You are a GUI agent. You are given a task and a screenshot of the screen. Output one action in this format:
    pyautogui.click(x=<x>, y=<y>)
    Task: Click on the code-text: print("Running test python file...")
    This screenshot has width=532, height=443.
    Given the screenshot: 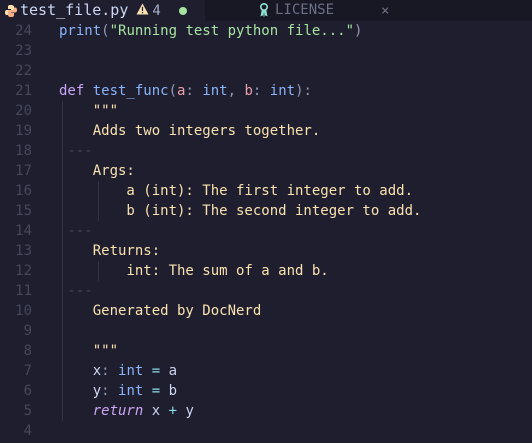 What is the action you would take?
    pyautogui.click(x=210, y=31)
    